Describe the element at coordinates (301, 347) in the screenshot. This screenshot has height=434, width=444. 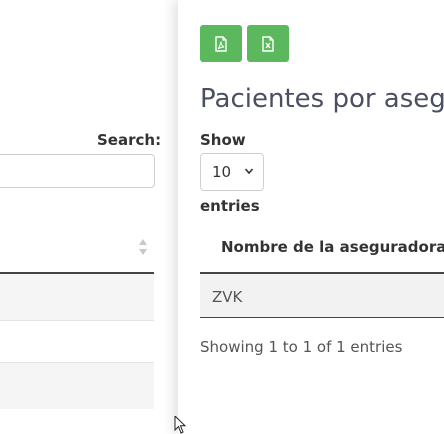
I see `table-info: Showing 1 to 1 of 1 entries` at that location.